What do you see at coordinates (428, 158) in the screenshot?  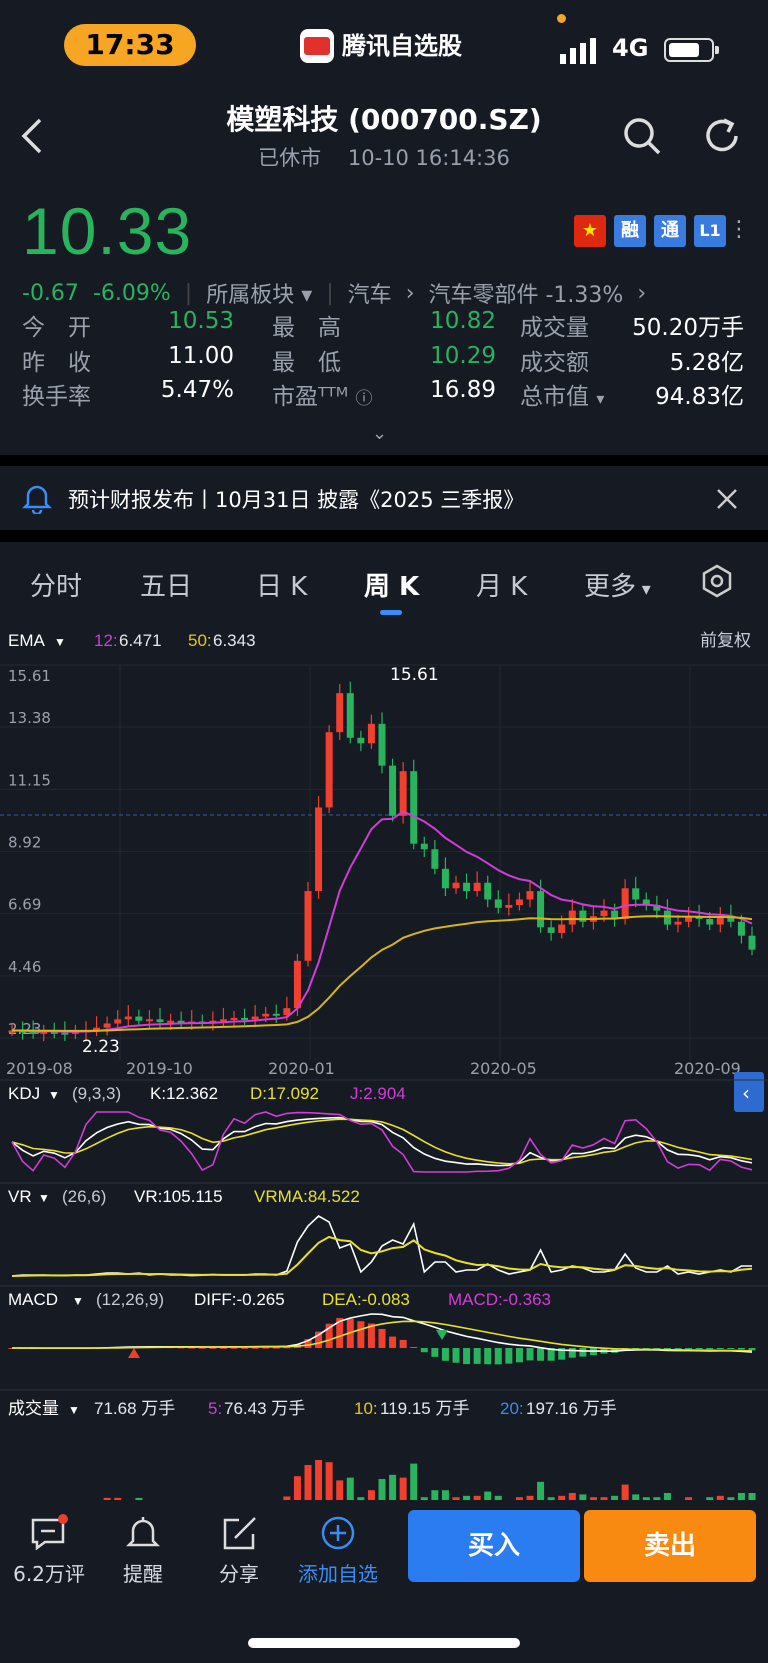 I see `quote-datetime: 10-10 16:14:36` at bounding box center [428, 158].